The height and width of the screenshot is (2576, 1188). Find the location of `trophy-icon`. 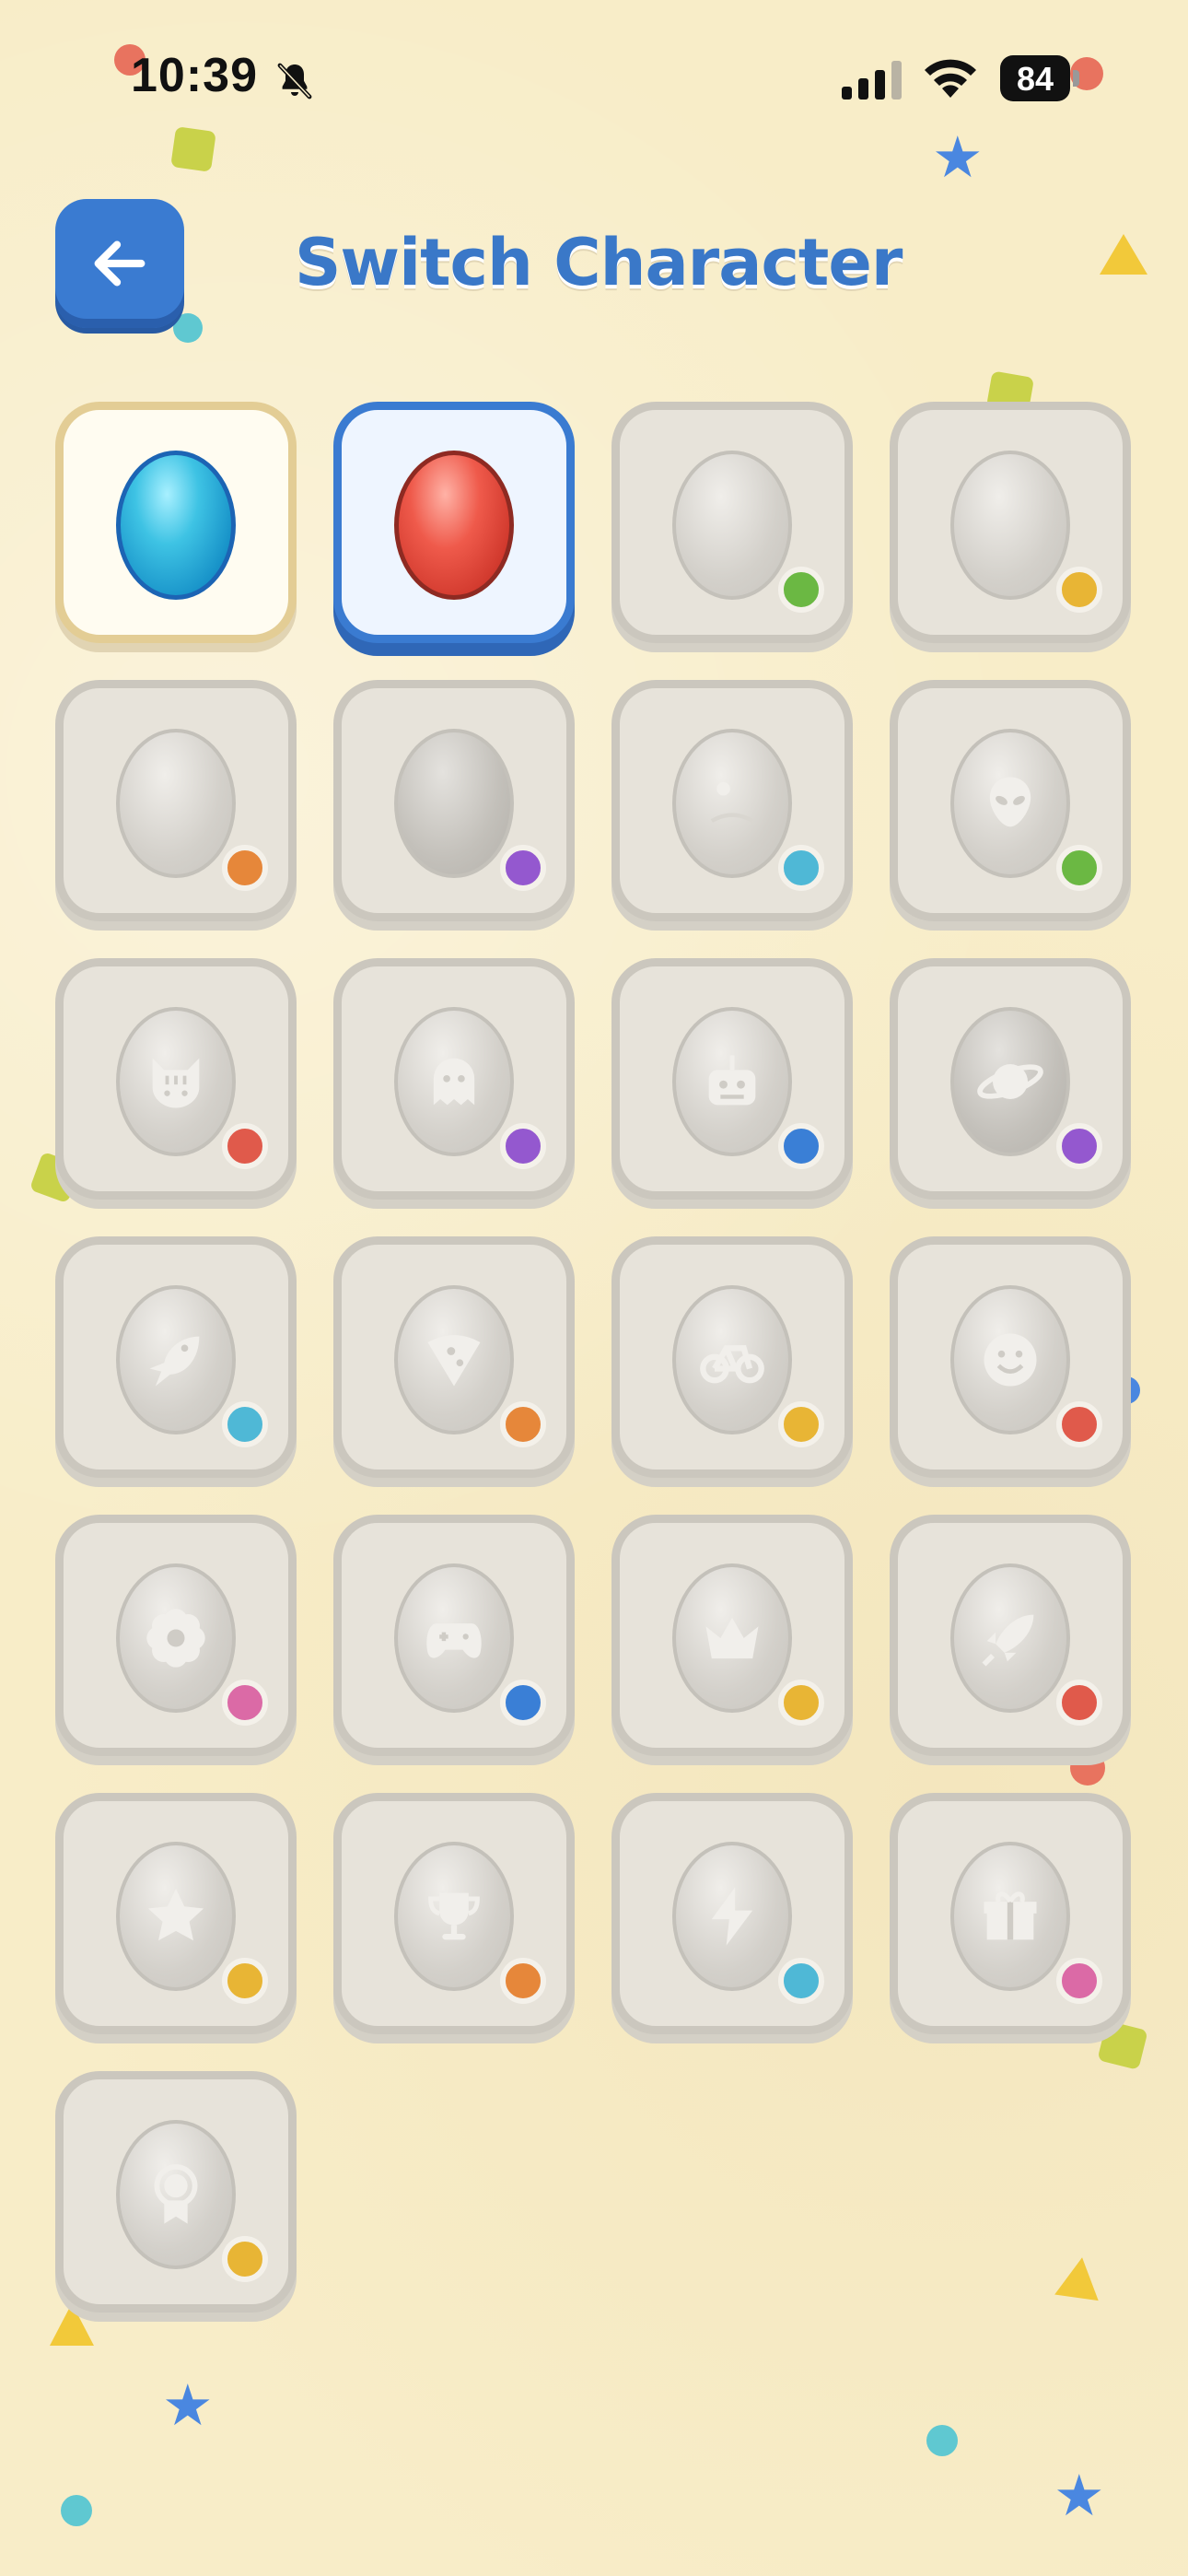

trophy-icon is located at coordinates (454, 1916).